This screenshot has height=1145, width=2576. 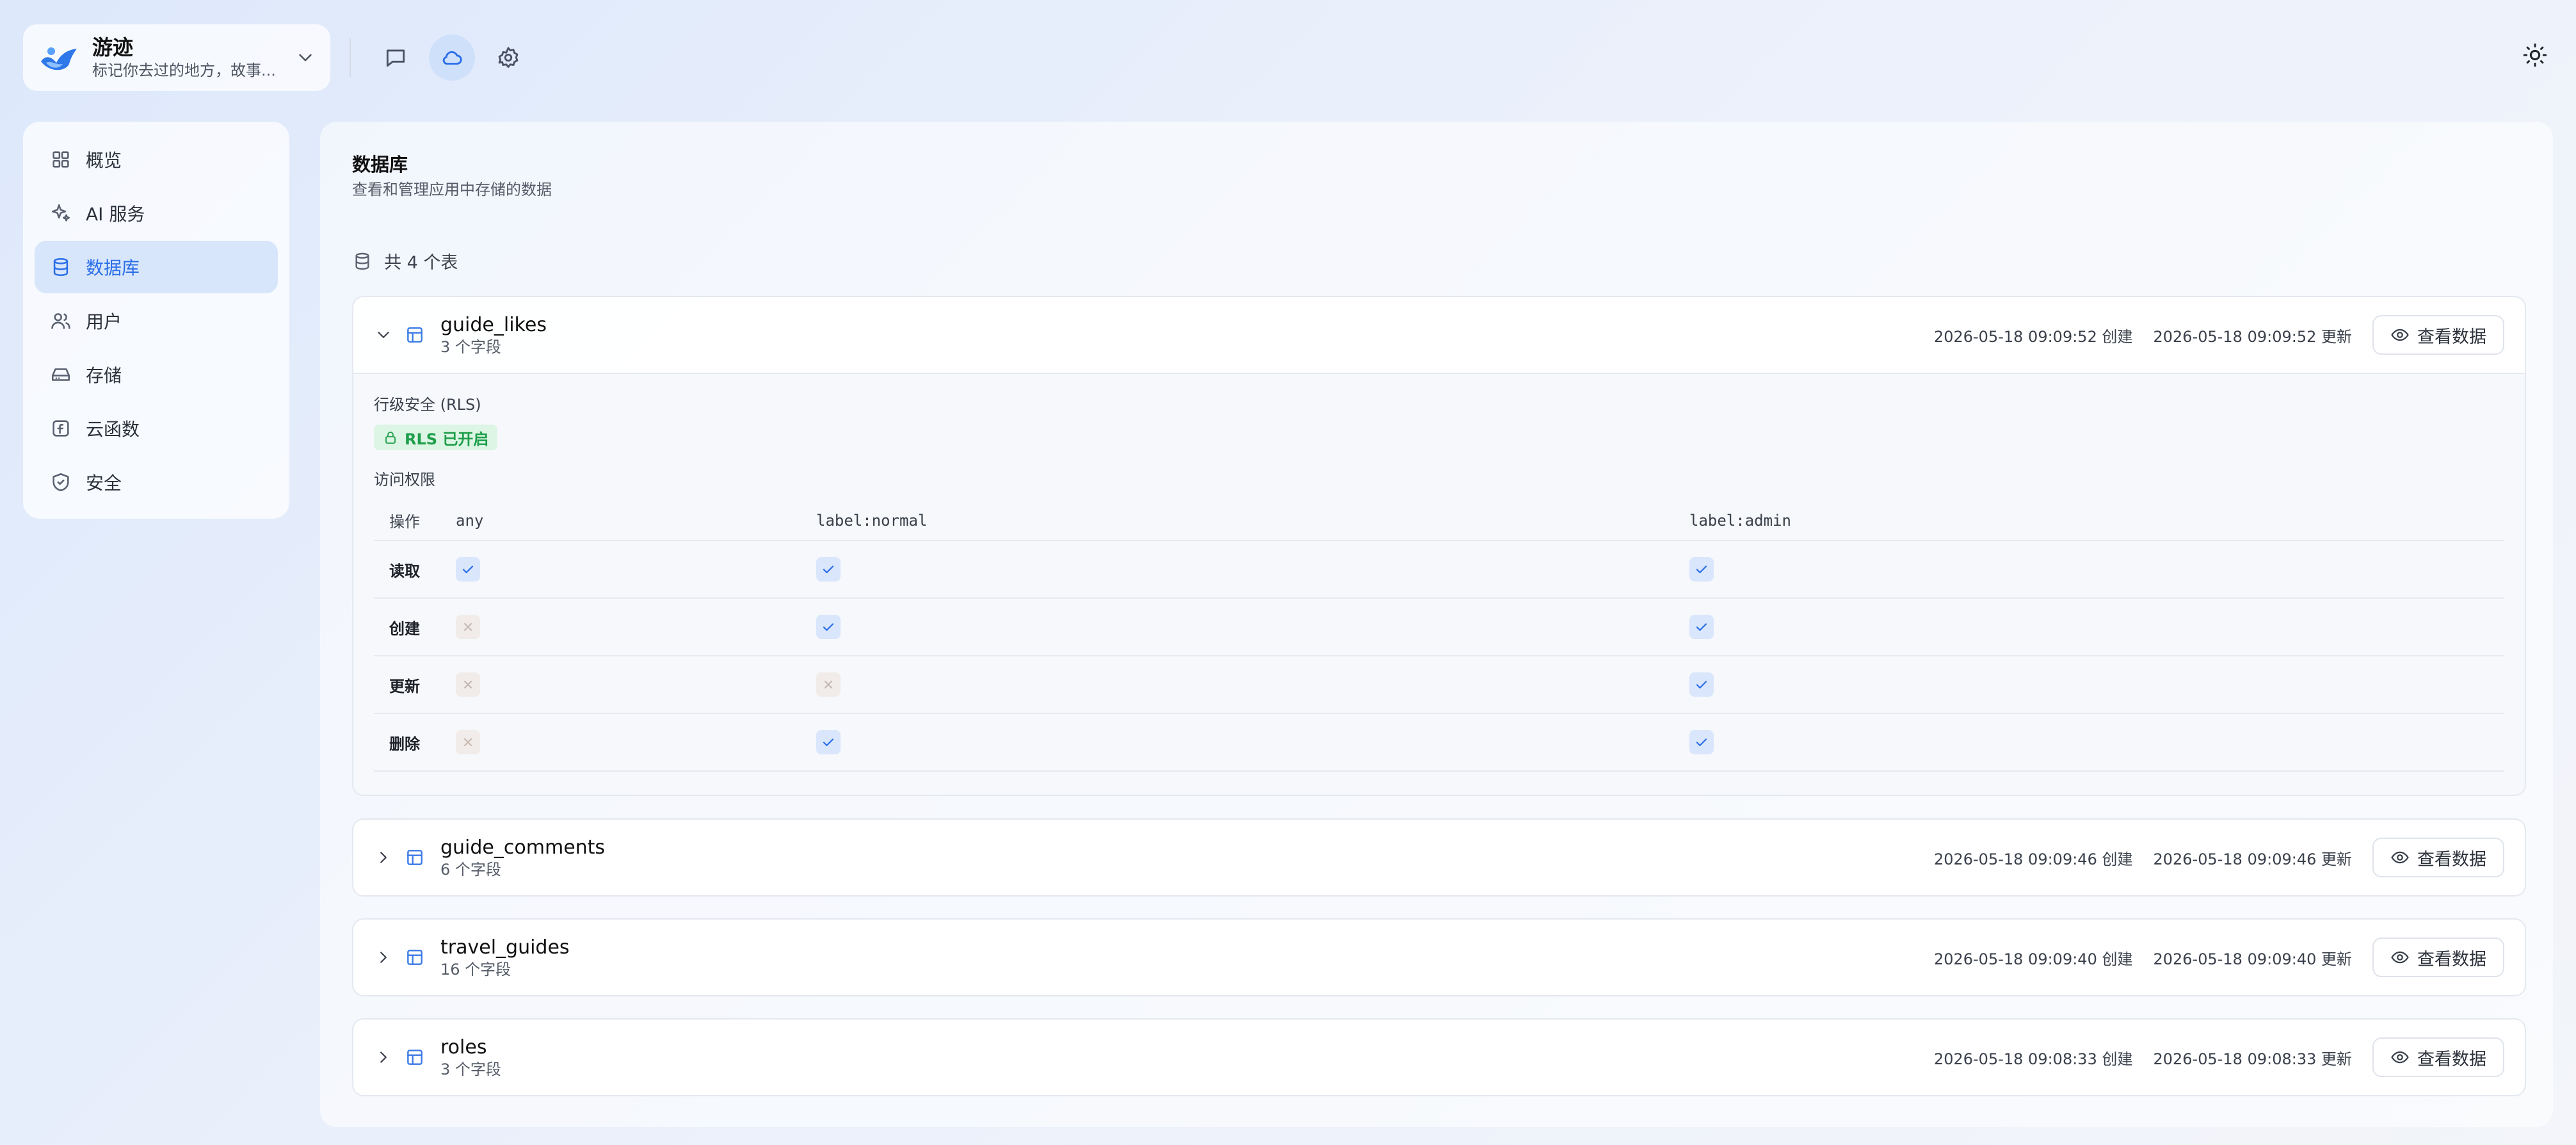 I want to click on sidebar-item-ai-service: AI 服务, so click(x=156, y=214).